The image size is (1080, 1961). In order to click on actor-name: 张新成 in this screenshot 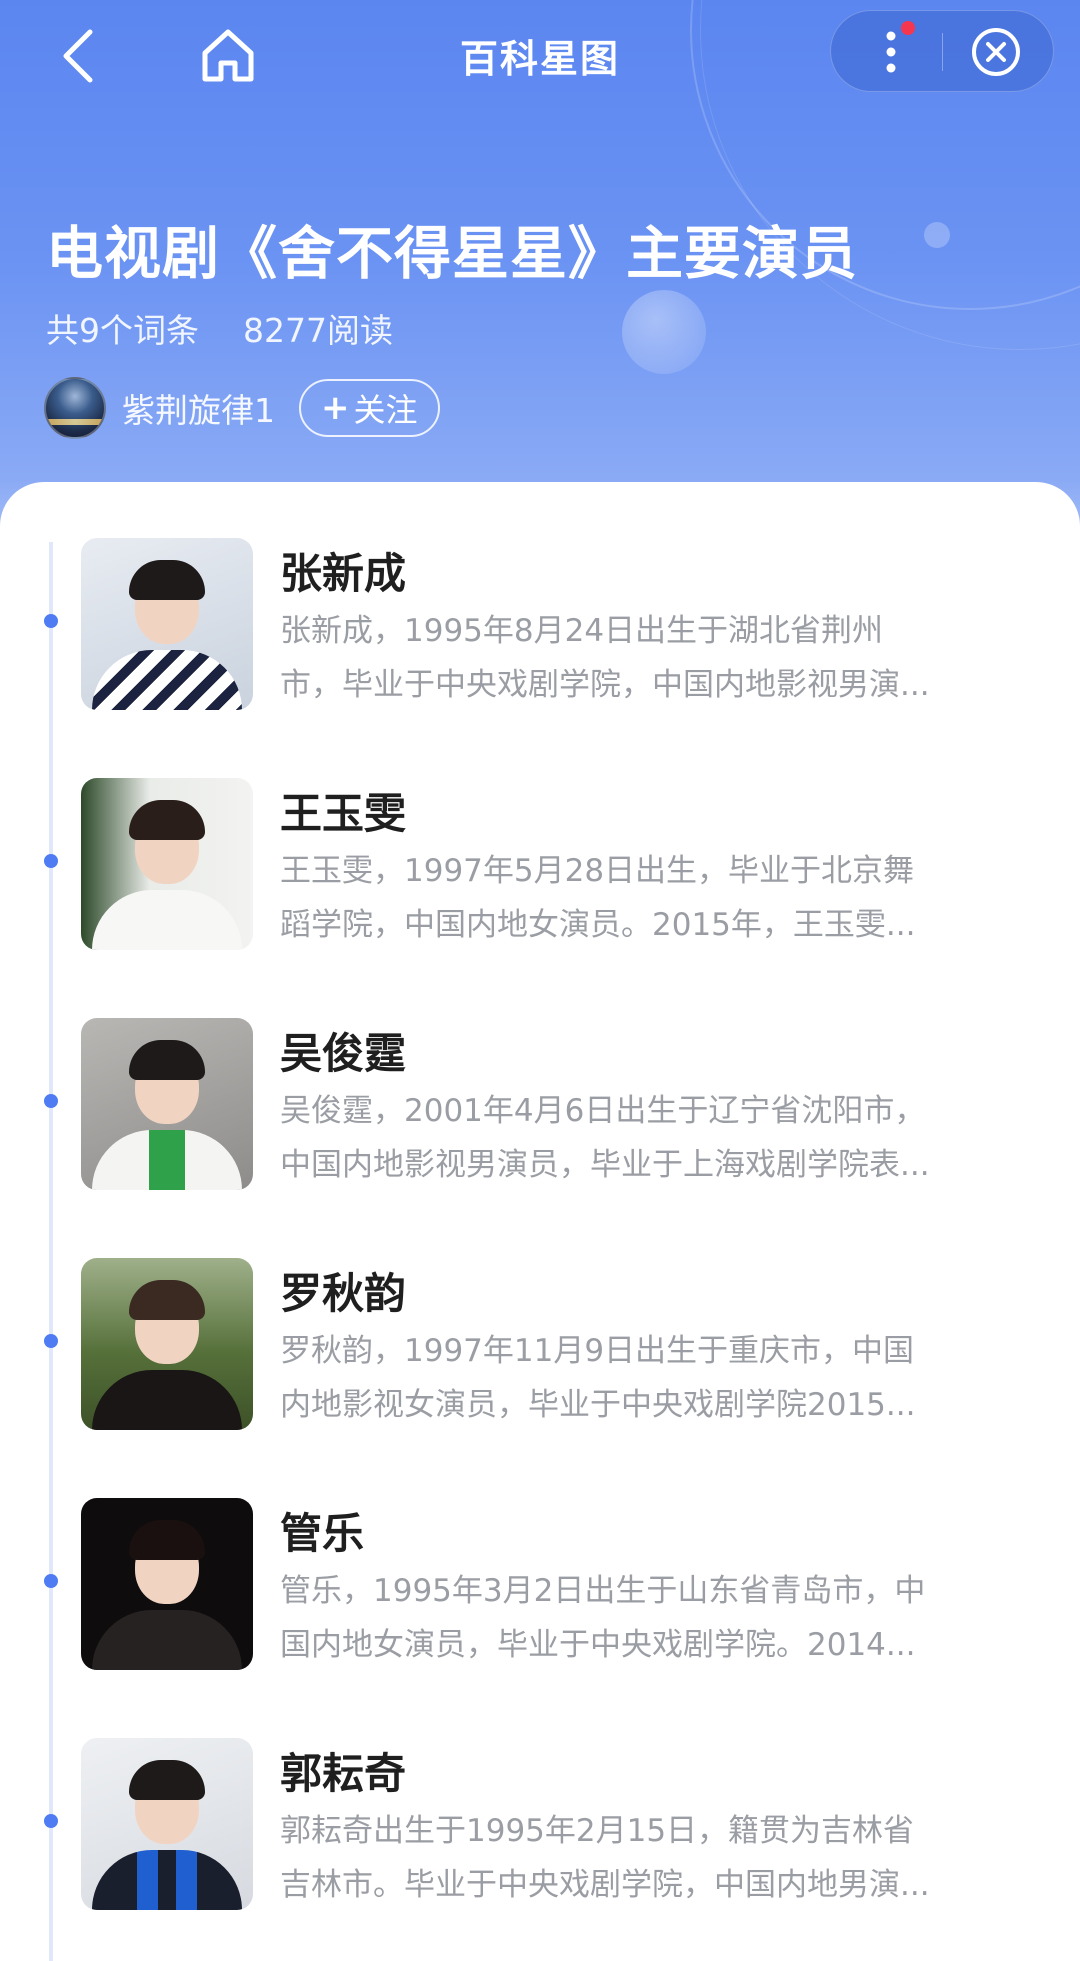, I will do `click(343, 573)`.